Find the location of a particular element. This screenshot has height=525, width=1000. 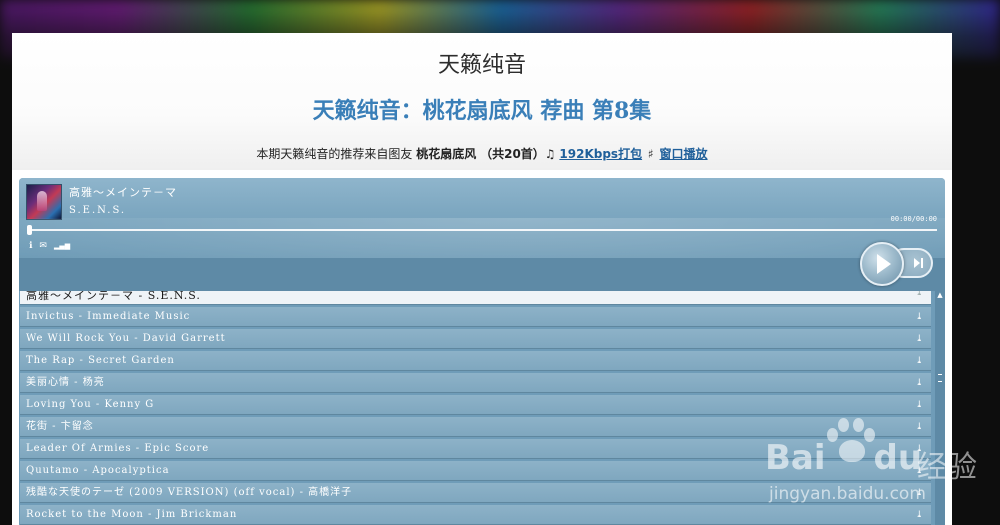

play-icon is located at coordinates (884, 264).